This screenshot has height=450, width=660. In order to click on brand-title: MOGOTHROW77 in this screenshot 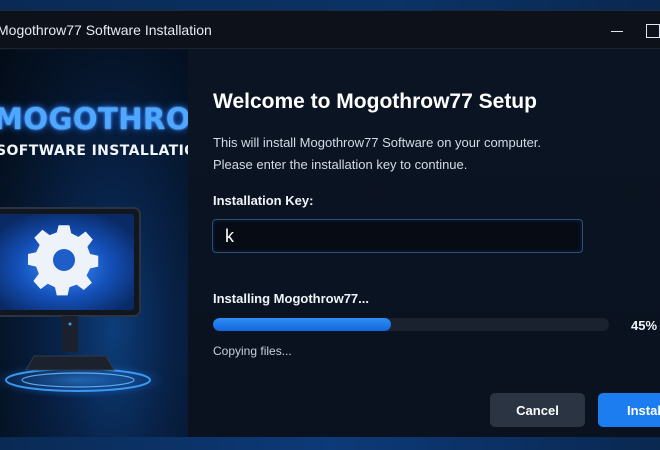, I will do `click(94, 119)`.